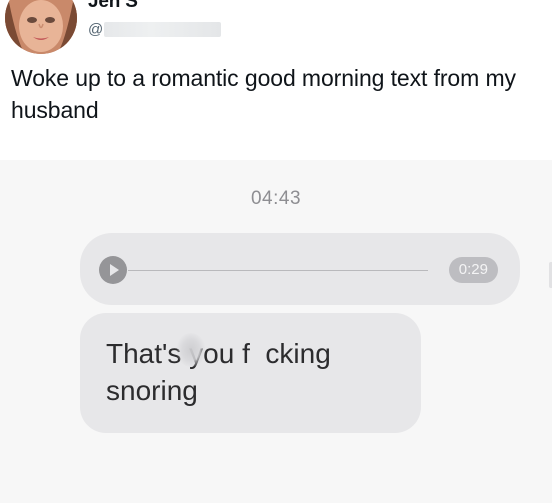 Image resolution: width=552 pixels, height=503 pixels. What do you see at coordinates (218, 353) in the screenshot?
I see `message-line-1: That's you f cking` at bounding box center [218, 353].